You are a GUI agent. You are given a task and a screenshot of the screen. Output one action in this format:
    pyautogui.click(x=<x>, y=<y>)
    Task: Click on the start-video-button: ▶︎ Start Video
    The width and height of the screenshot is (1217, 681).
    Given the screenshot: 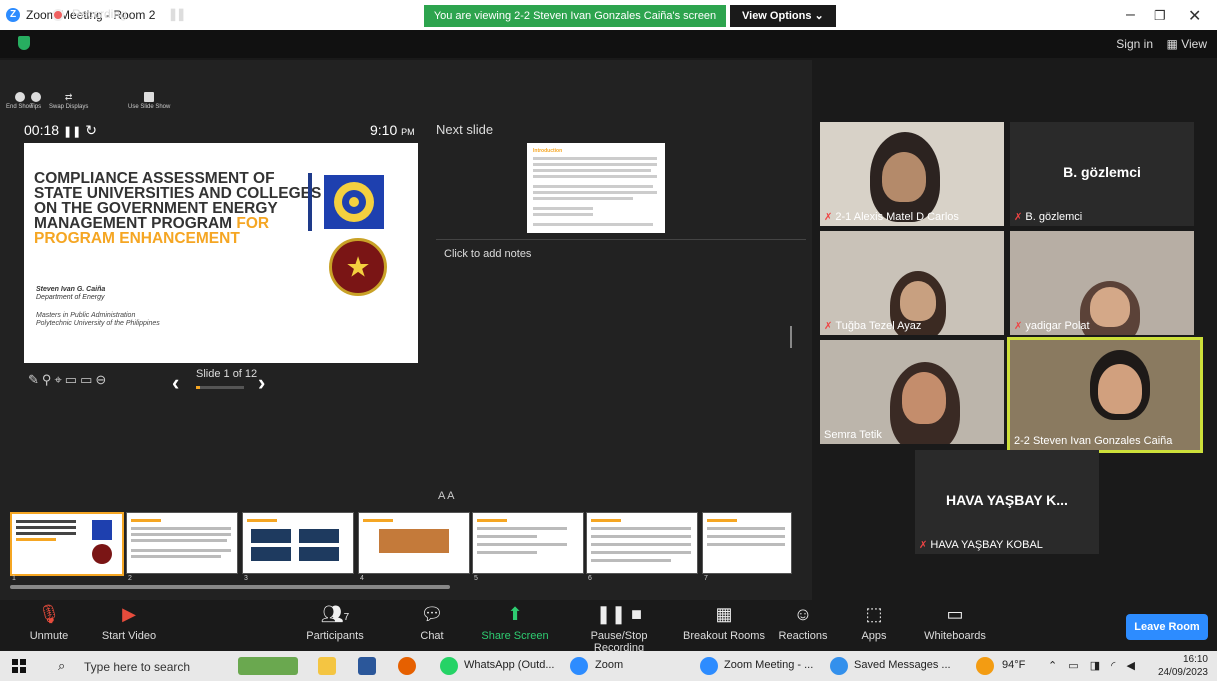 What is the action you would take?
    pyautogui.click(x=129, y=621)
    